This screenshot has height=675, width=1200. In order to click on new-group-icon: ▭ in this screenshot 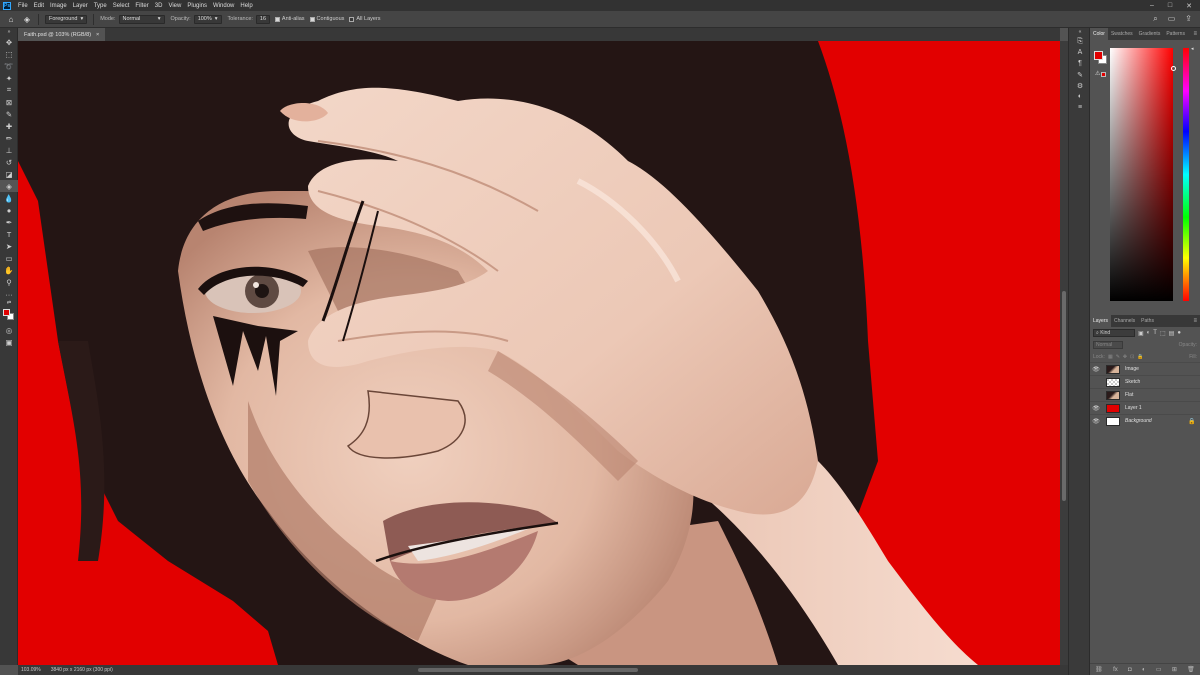, I will do `click(1159, 669)`.